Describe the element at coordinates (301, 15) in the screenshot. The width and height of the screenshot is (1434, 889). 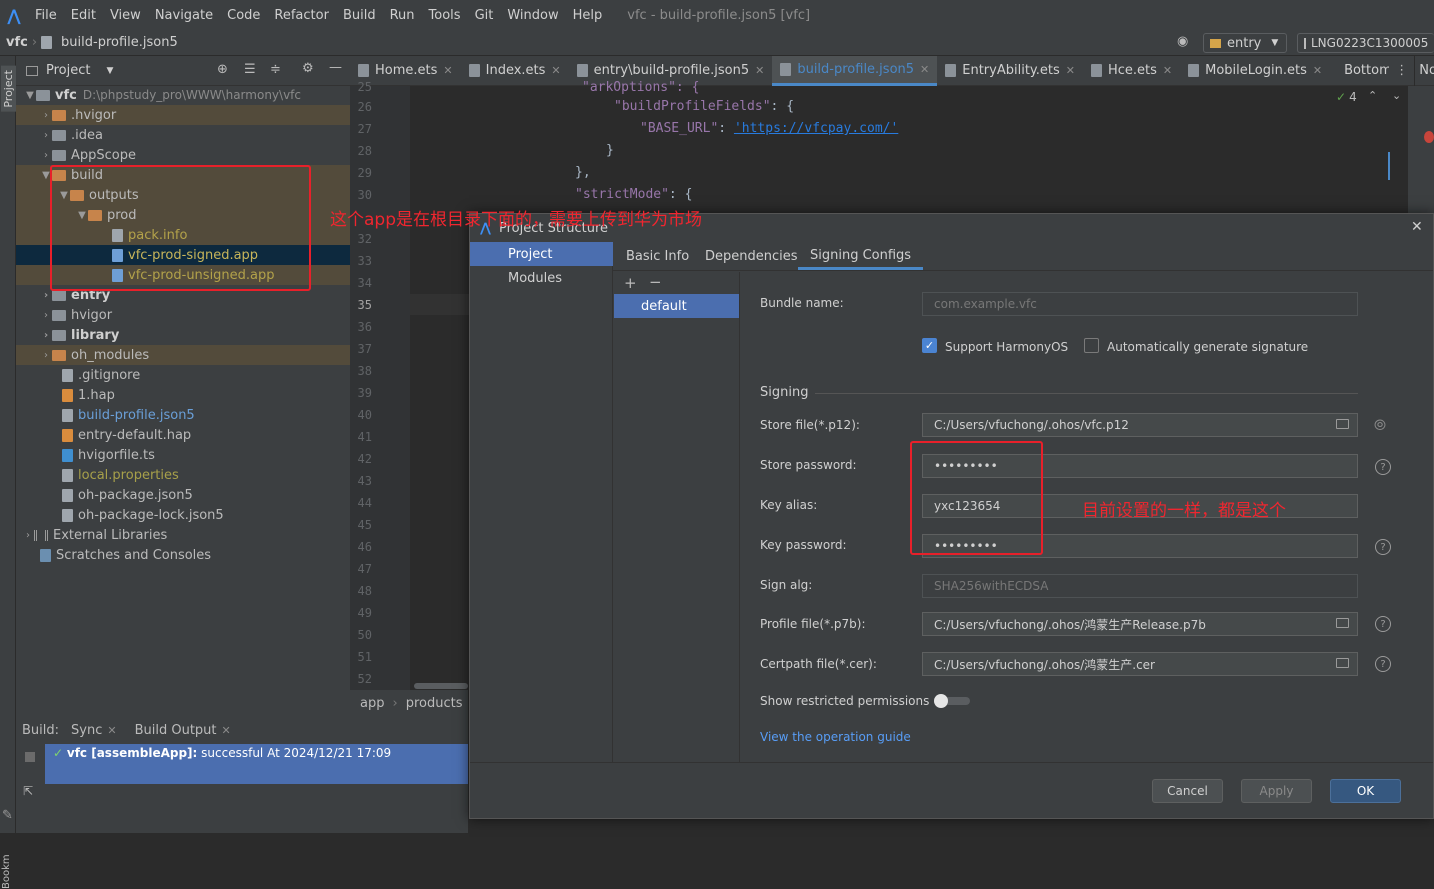
I see `menu-refactor: Refactor` at that location.